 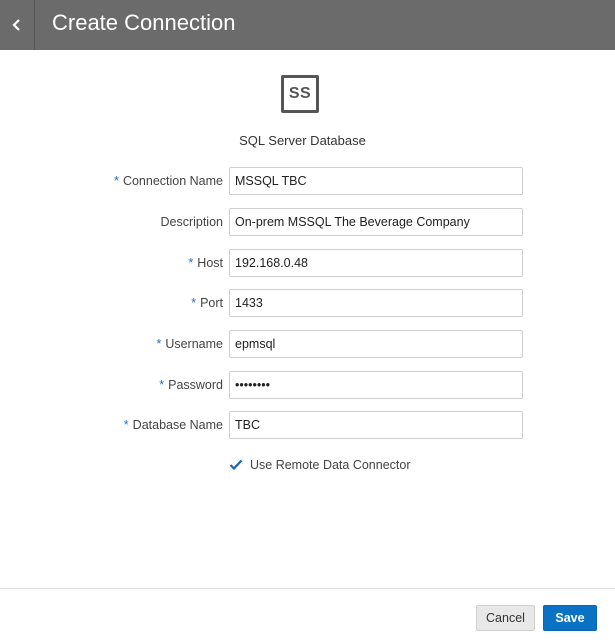 What do you see at coordinates (207, 303) in the screenshot?
I see `port-label: * Port` at bounding box center [207, 303].